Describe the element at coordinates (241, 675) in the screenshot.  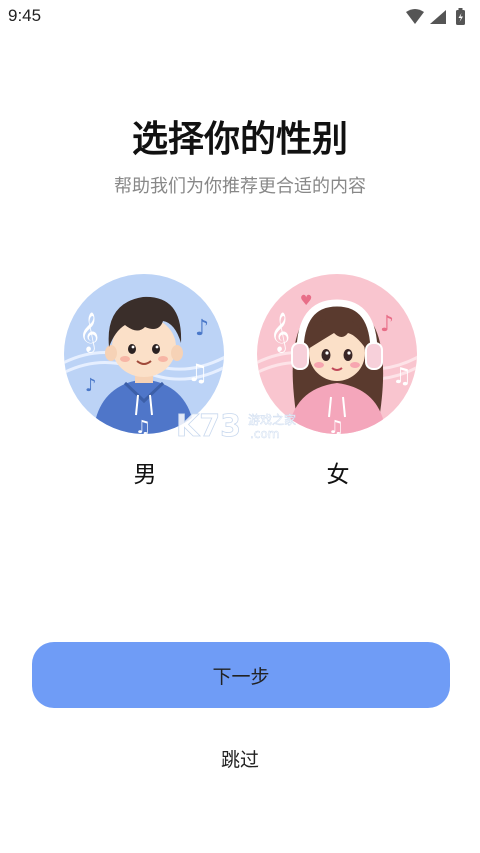
I see `next-step-button: 下一步` at that location.